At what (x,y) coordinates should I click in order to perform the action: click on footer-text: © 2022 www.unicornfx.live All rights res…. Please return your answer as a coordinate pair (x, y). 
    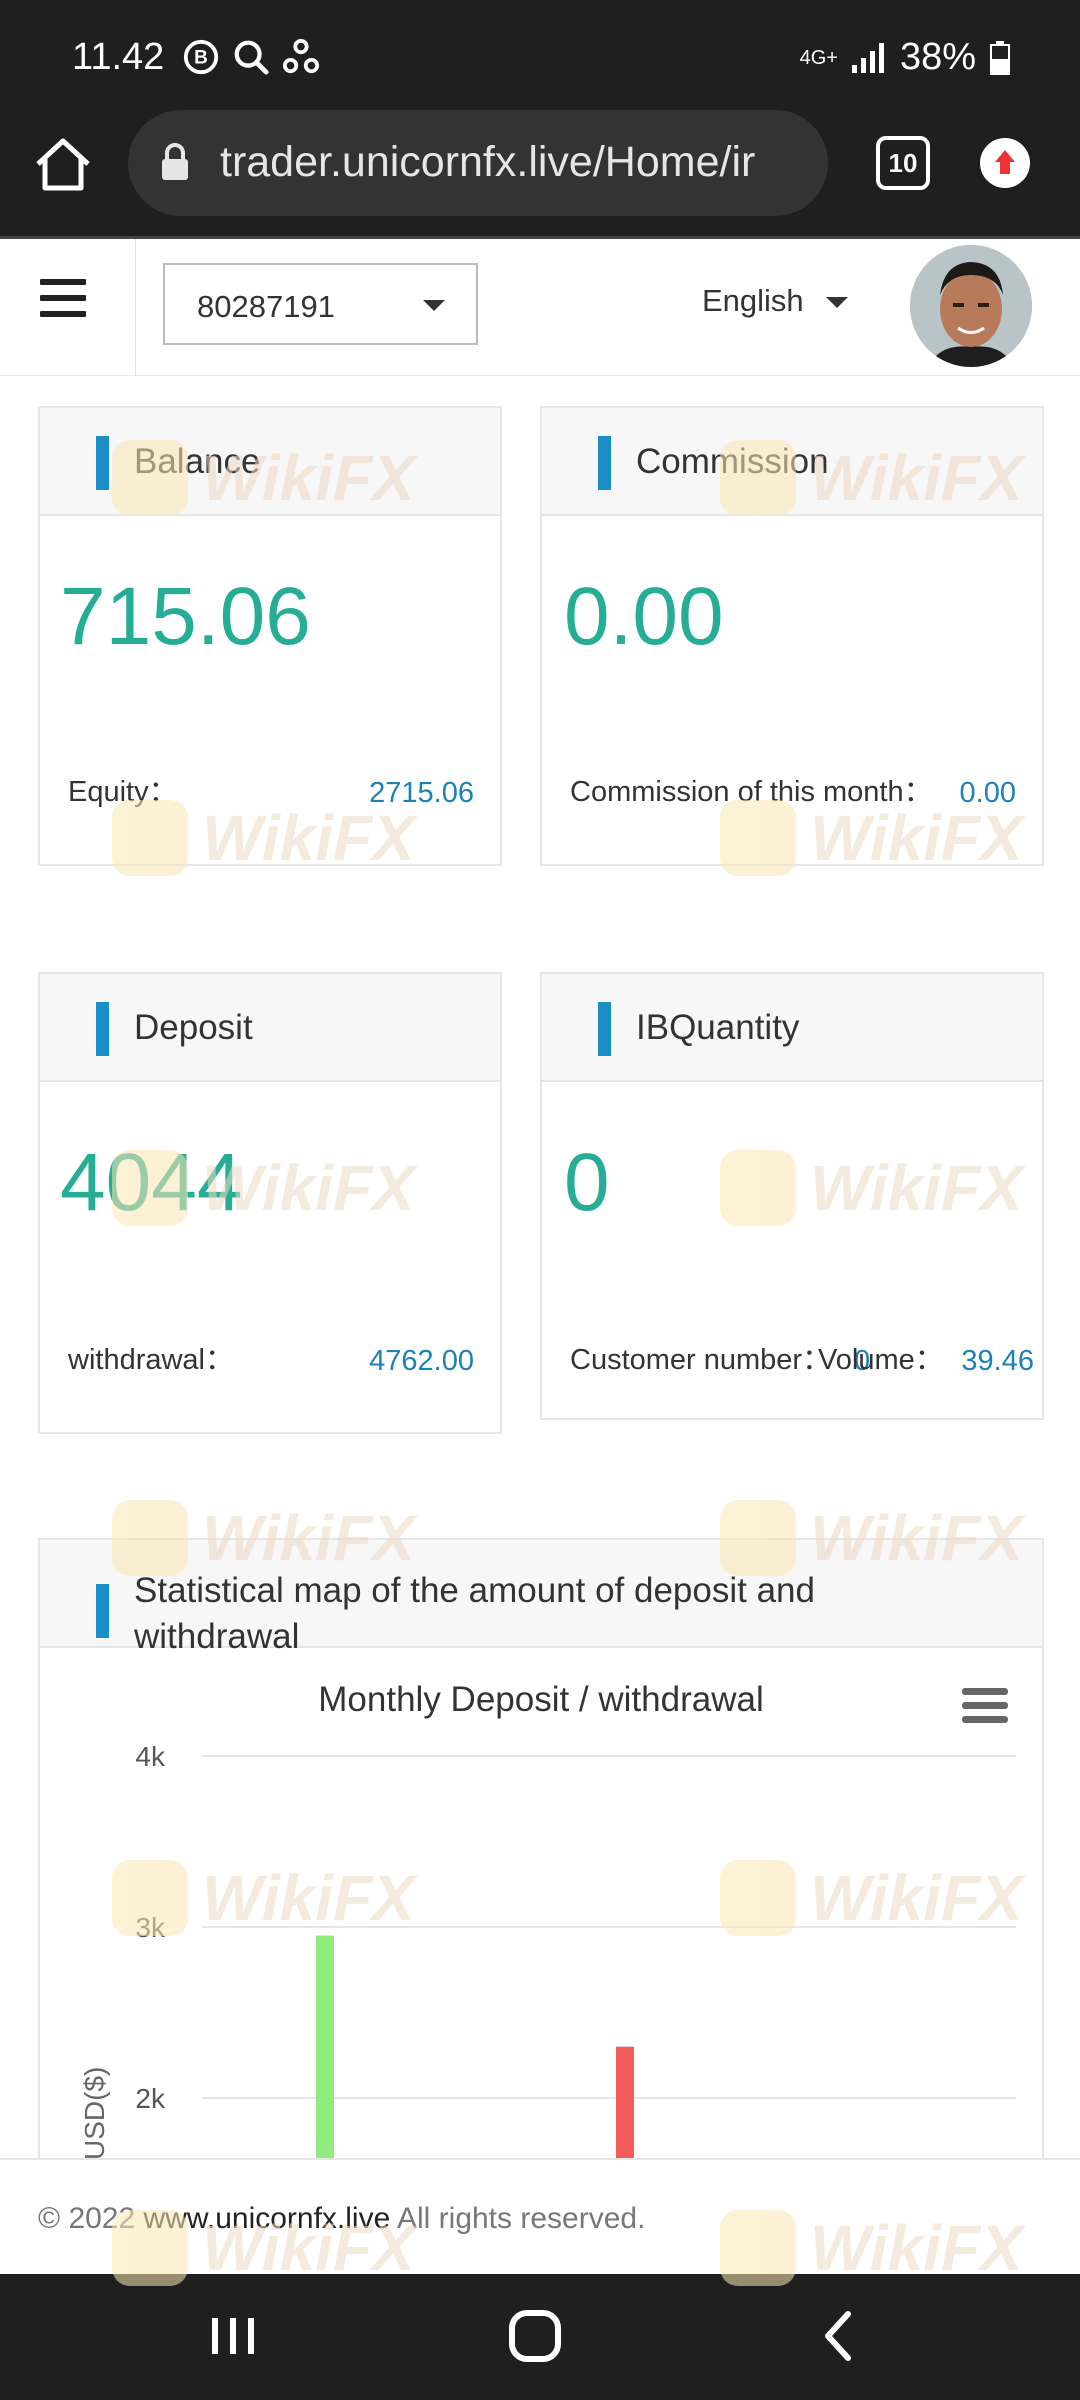
    Looking at the image, I should click on (341, 2219).